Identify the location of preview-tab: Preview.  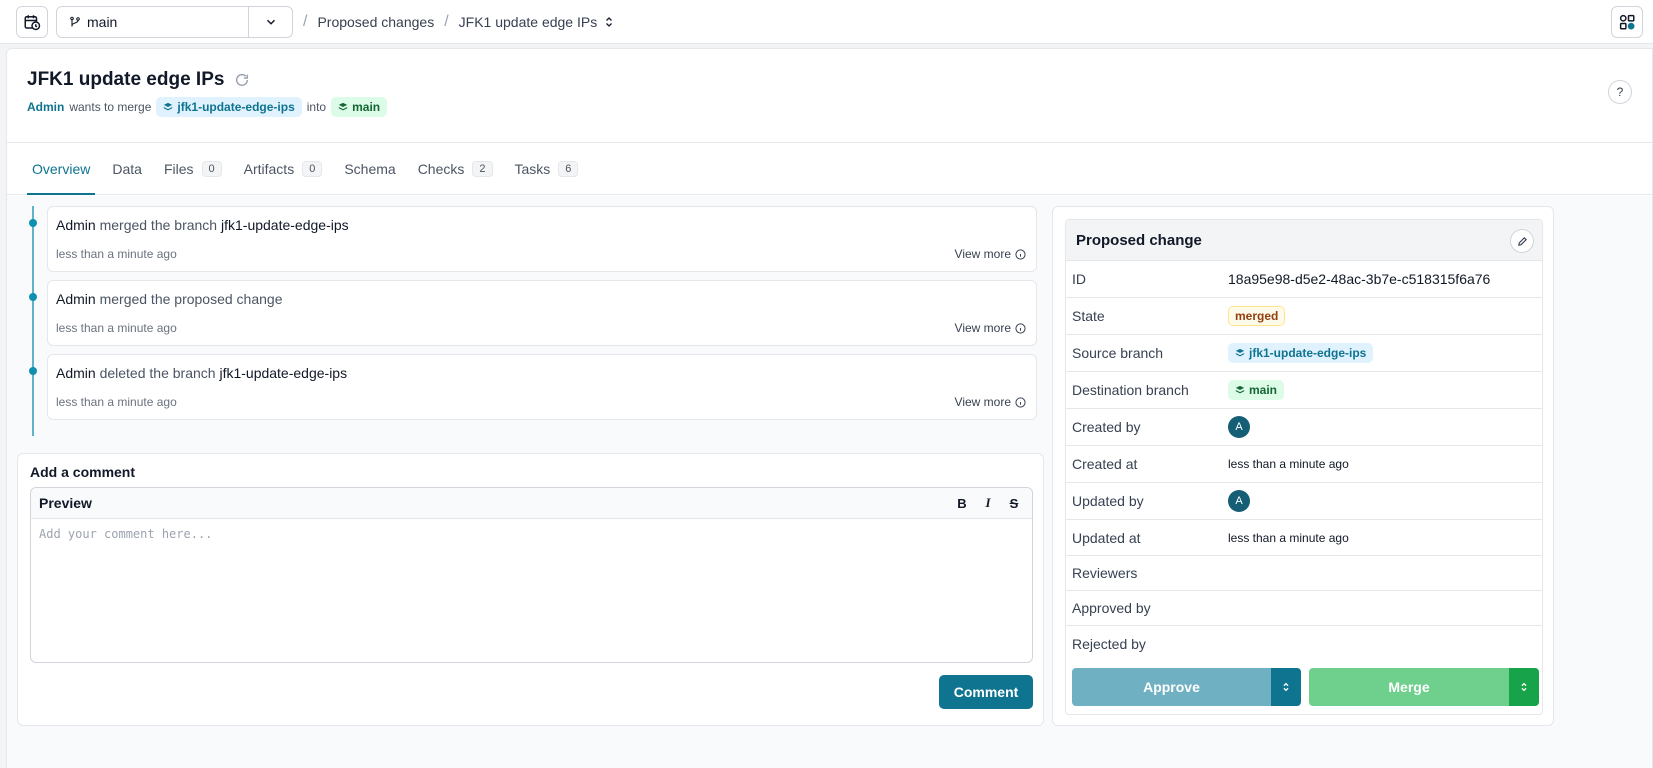
(65, 503).